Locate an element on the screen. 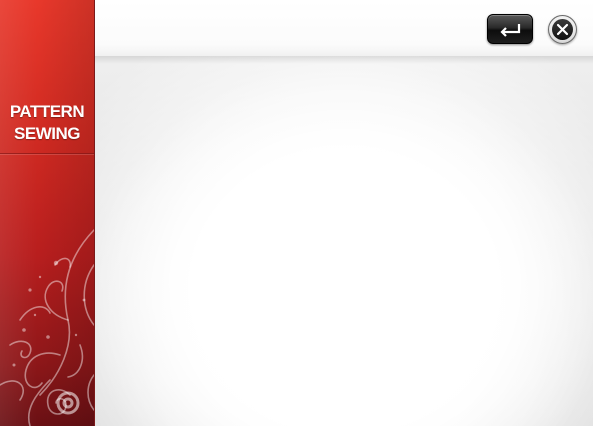 This screenshot has width=593, height=426. close-button is located at coordinates (562, 29).